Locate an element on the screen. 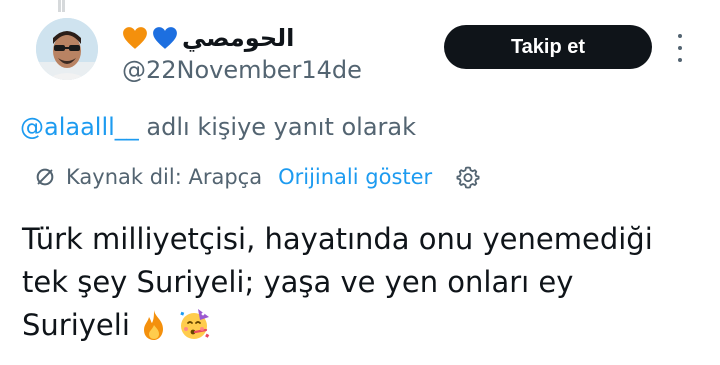 This screenshot has height=365, width=720. reply-mention-link: @alaalll__ is located at coordinates (79, 127).